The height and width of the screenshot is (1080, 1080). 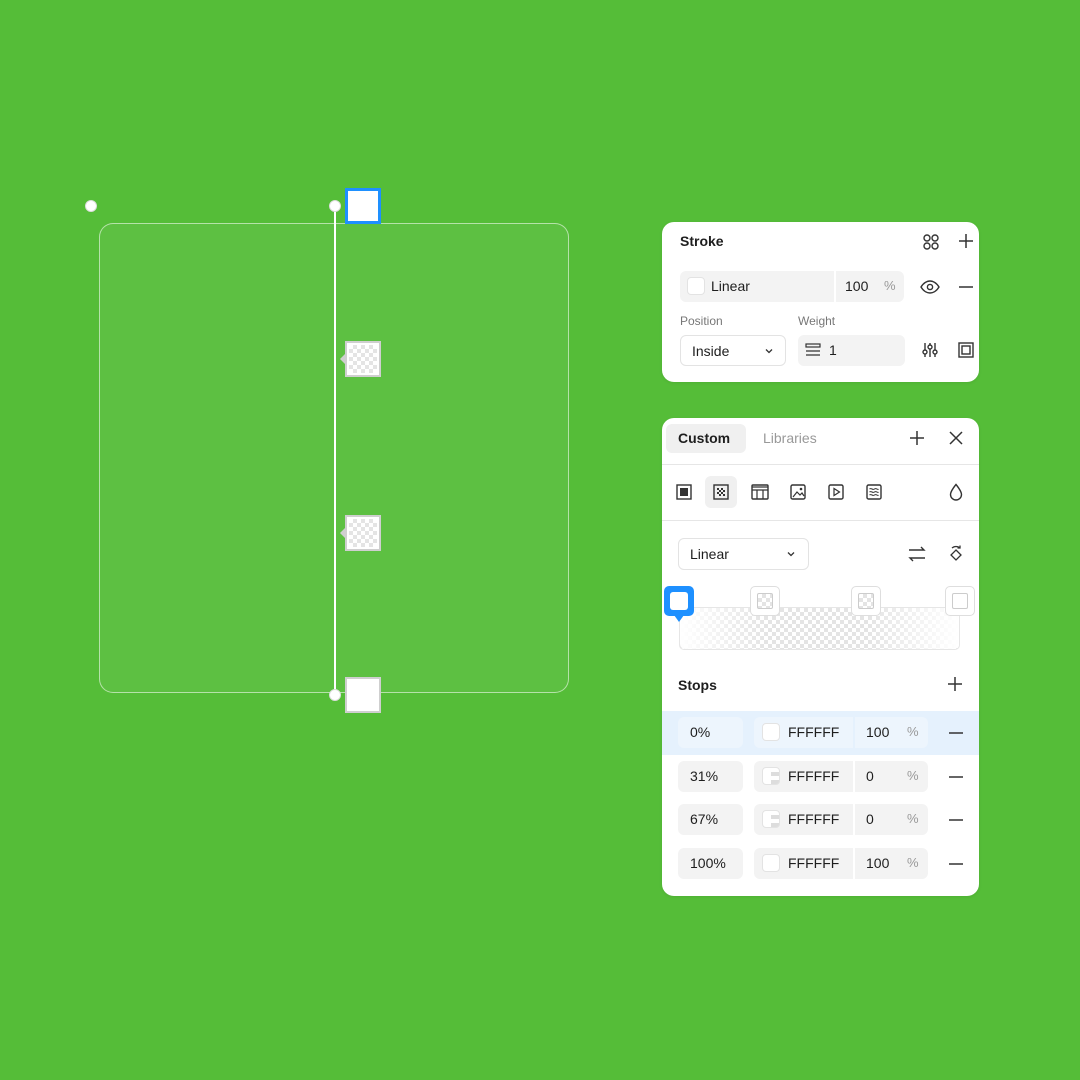 I want to click on weight-field: 1, so click(x=851, y=350).